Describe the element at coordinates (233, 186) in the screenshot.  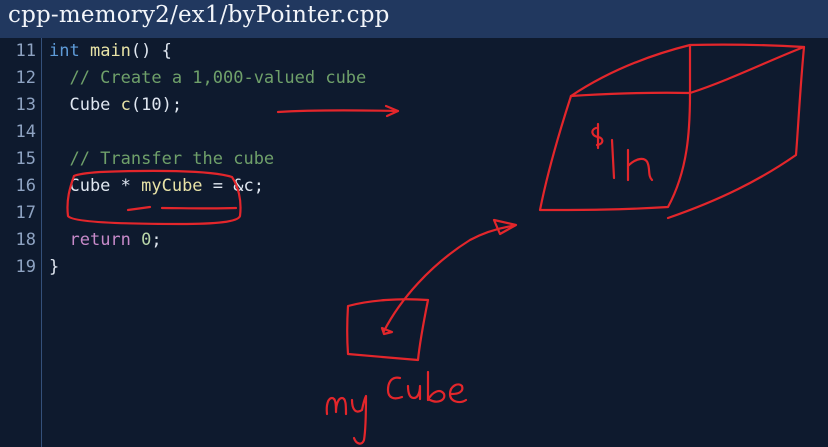
I see `code-token: = &c;` at that location.